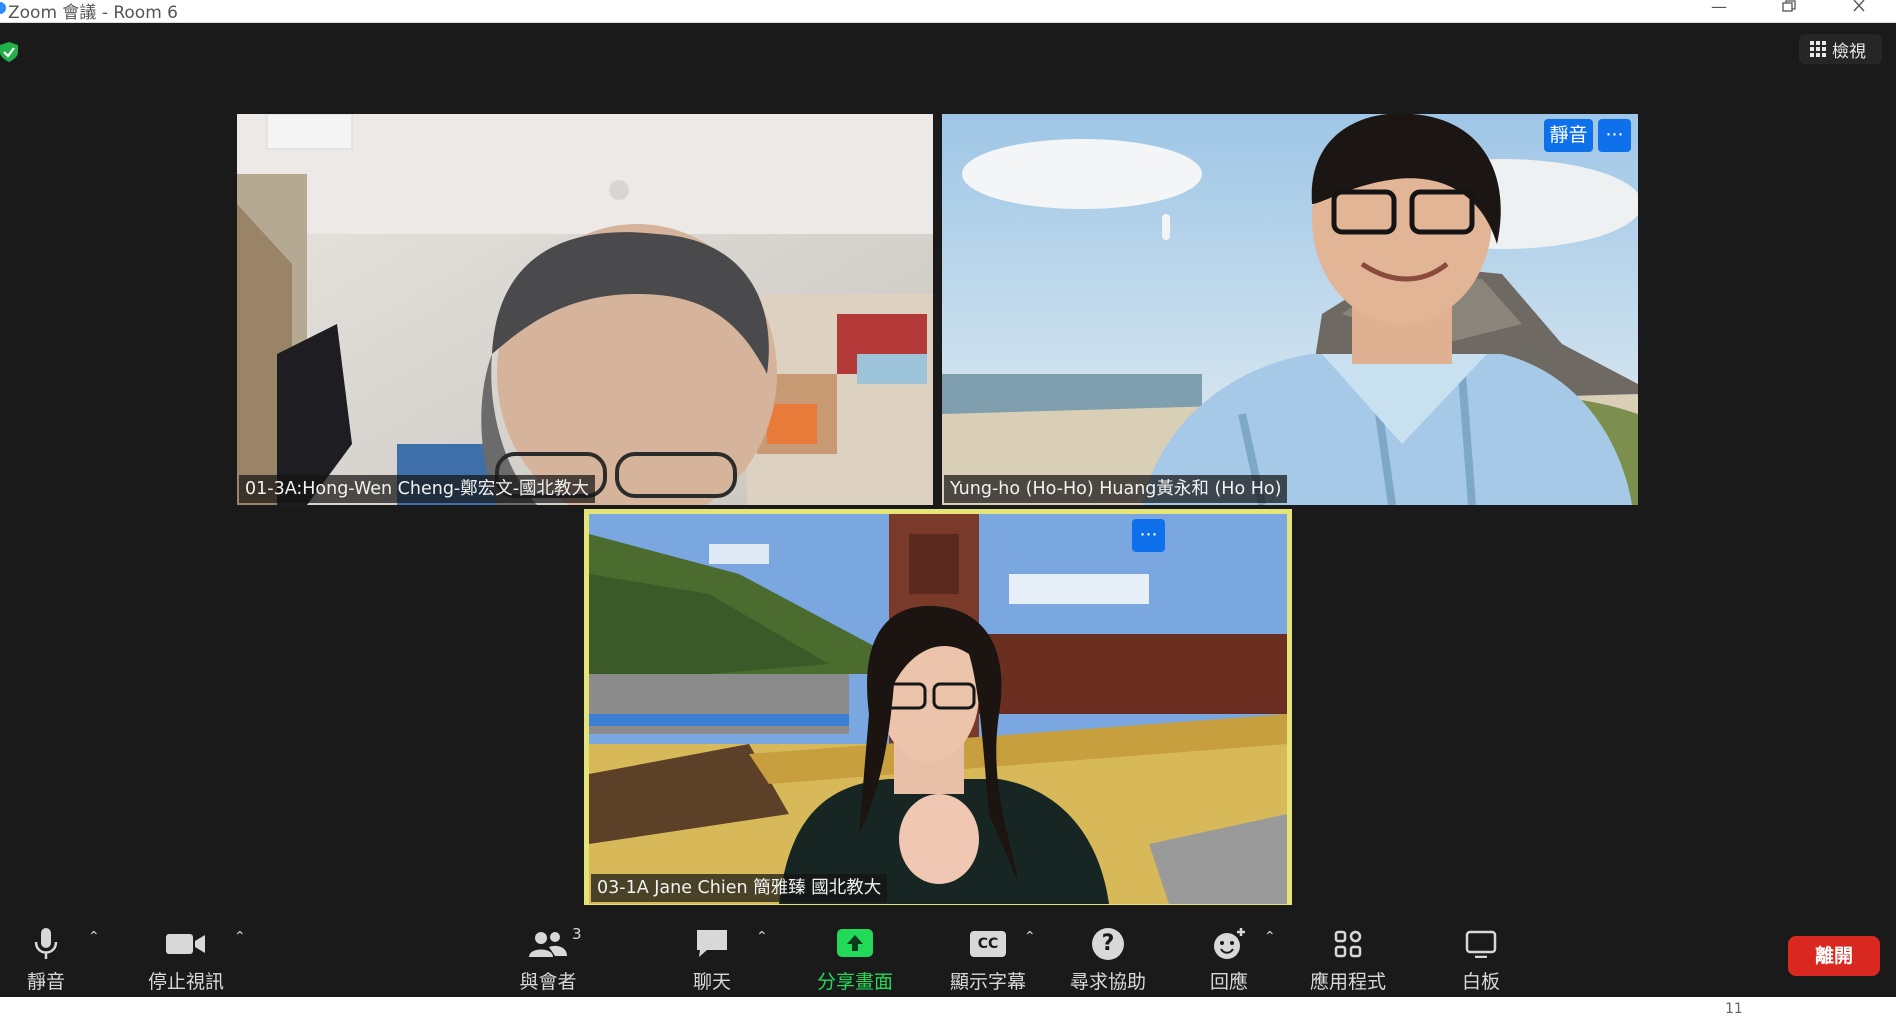 The image size is (1896, 1017). Describe the element at coordinates (186, 959) in the screenshot. I see `stop-video-button: 停止視訊` at that location.